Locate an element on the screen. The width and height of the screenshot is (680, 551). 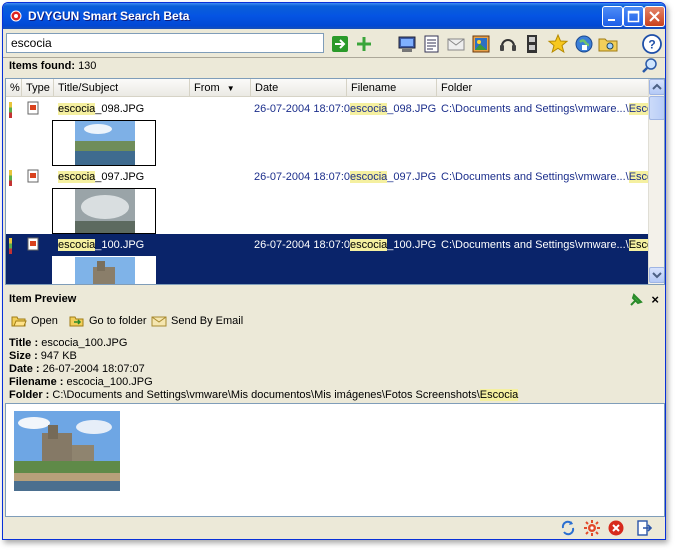
send-by-email-action: Send By Email is located at coordinates (197, 321).